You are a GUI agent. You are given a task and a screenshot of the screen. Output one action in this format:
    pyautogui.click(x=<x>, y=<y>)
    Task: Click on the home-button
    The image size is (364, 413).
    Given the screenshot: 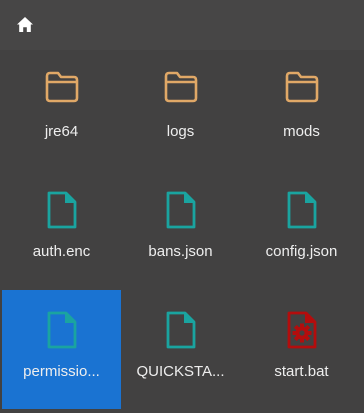 What is the action you would take?
    pyautogui.click(x=25, y=24)
    